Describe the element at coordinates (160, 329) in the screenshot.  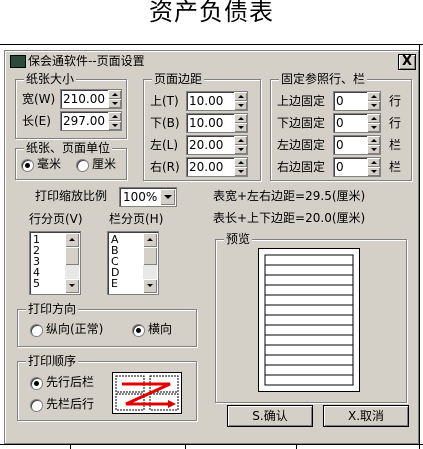
I see `landscape-label: 横向` at that location.